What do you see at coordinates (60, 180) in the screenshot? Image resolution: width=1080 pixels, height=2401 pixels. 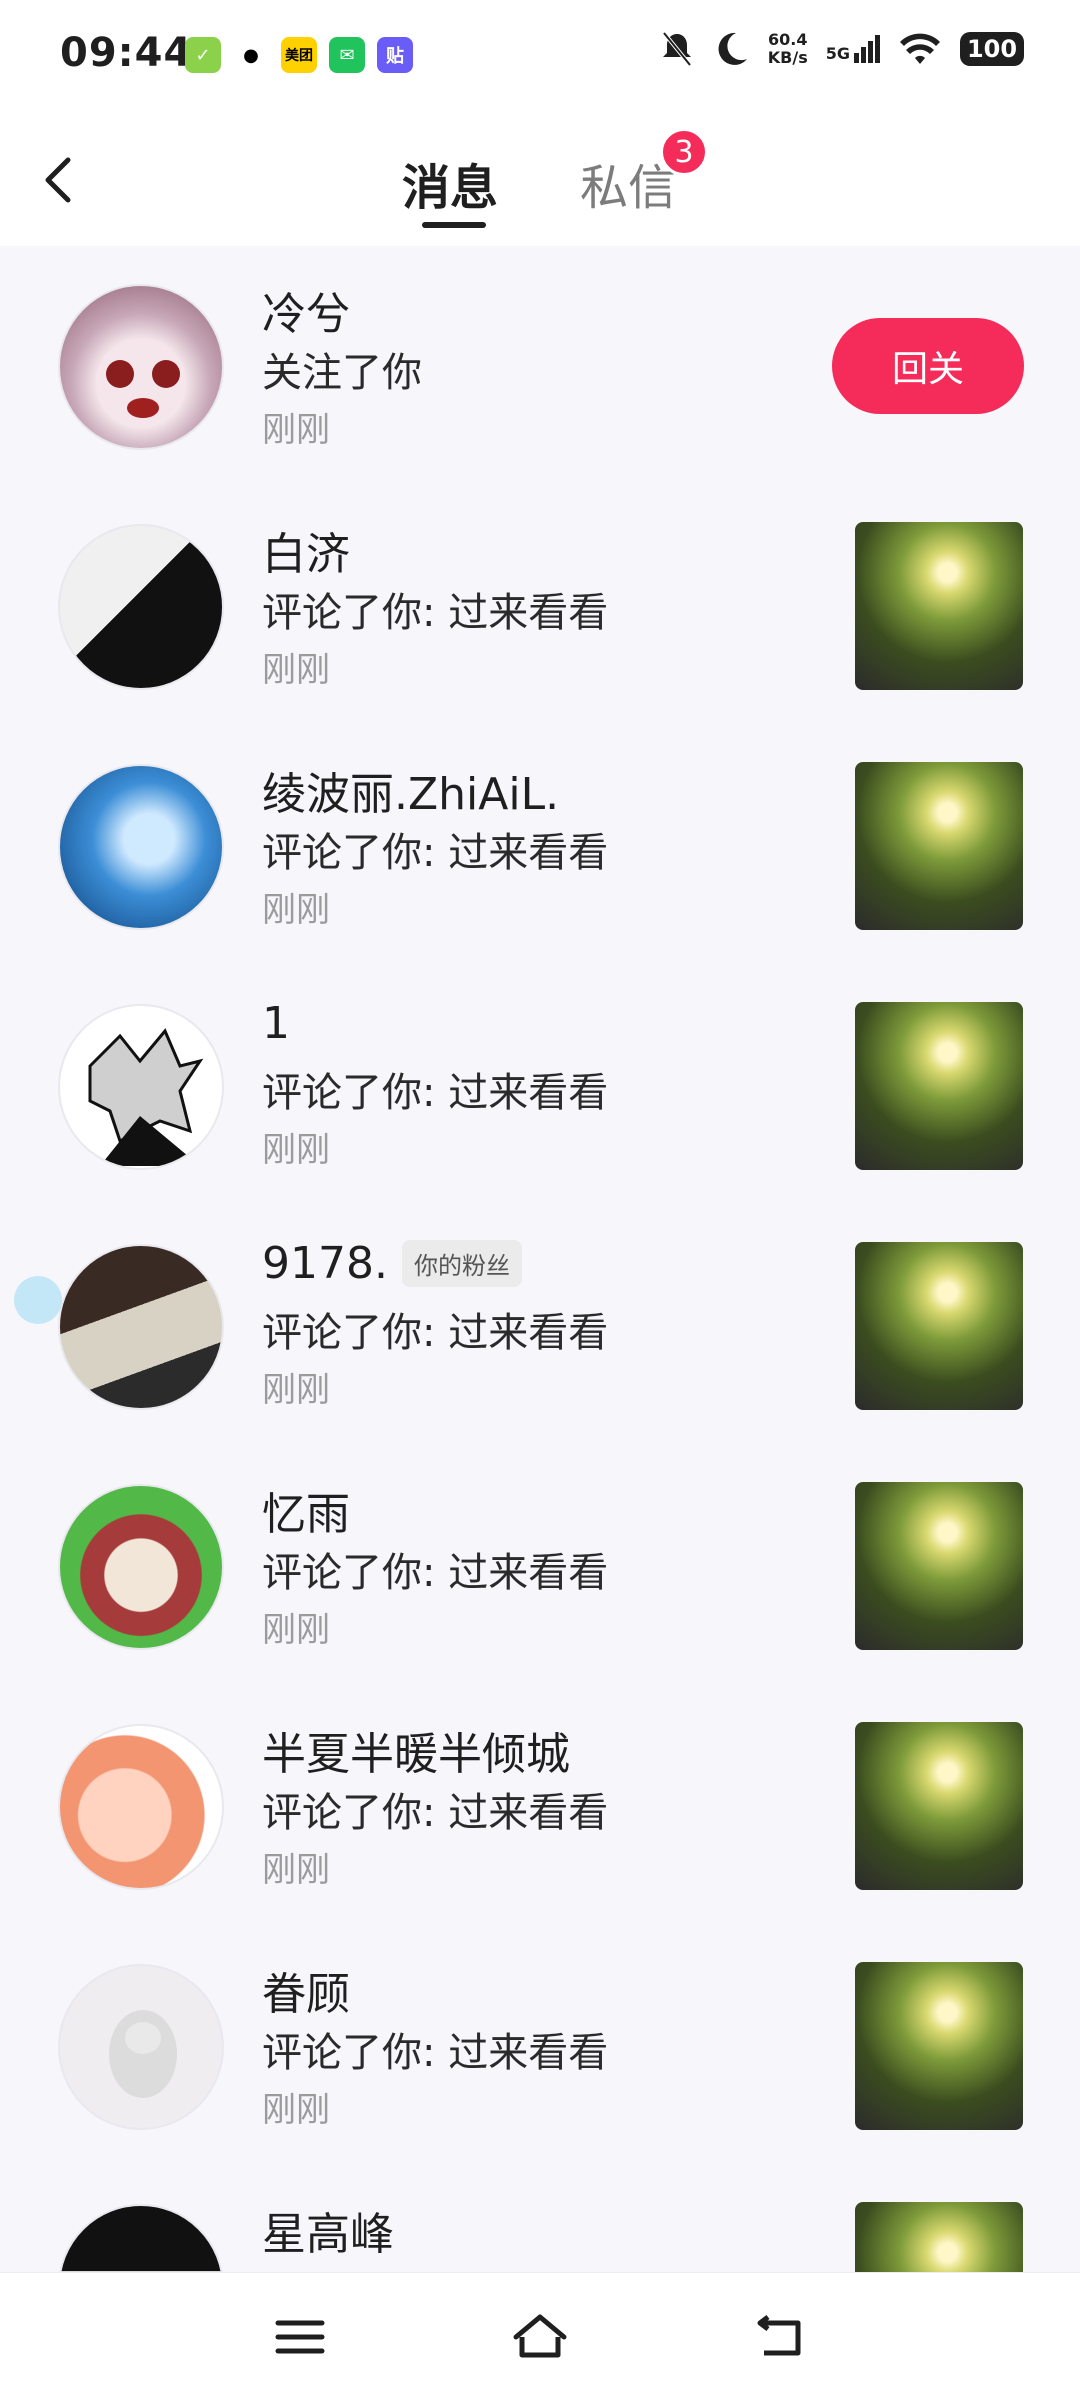 I see `back-arrow-icon` at bounding box center [60, 180].